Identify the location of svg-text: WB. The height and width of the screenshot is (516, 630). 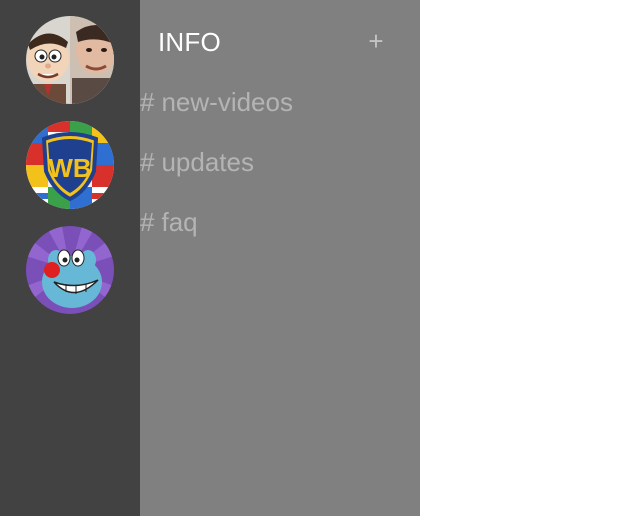
(69, 168).